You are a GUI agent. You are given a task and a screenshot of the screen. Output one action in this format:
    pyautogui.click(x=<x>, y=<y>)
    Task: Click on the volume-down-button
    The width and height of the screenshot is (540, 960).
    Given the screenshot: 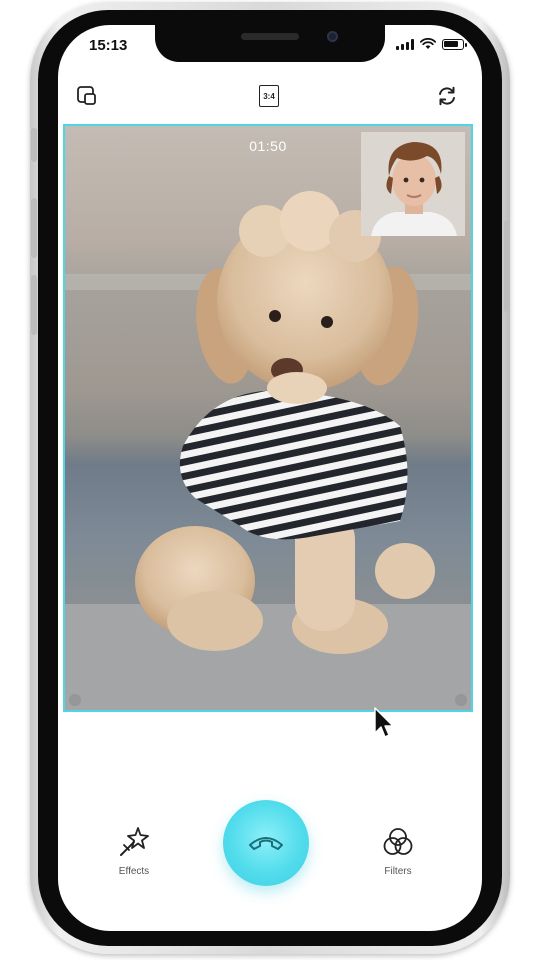 What is the action you would take?
    pyautogui.click(x=34, y=305)
    